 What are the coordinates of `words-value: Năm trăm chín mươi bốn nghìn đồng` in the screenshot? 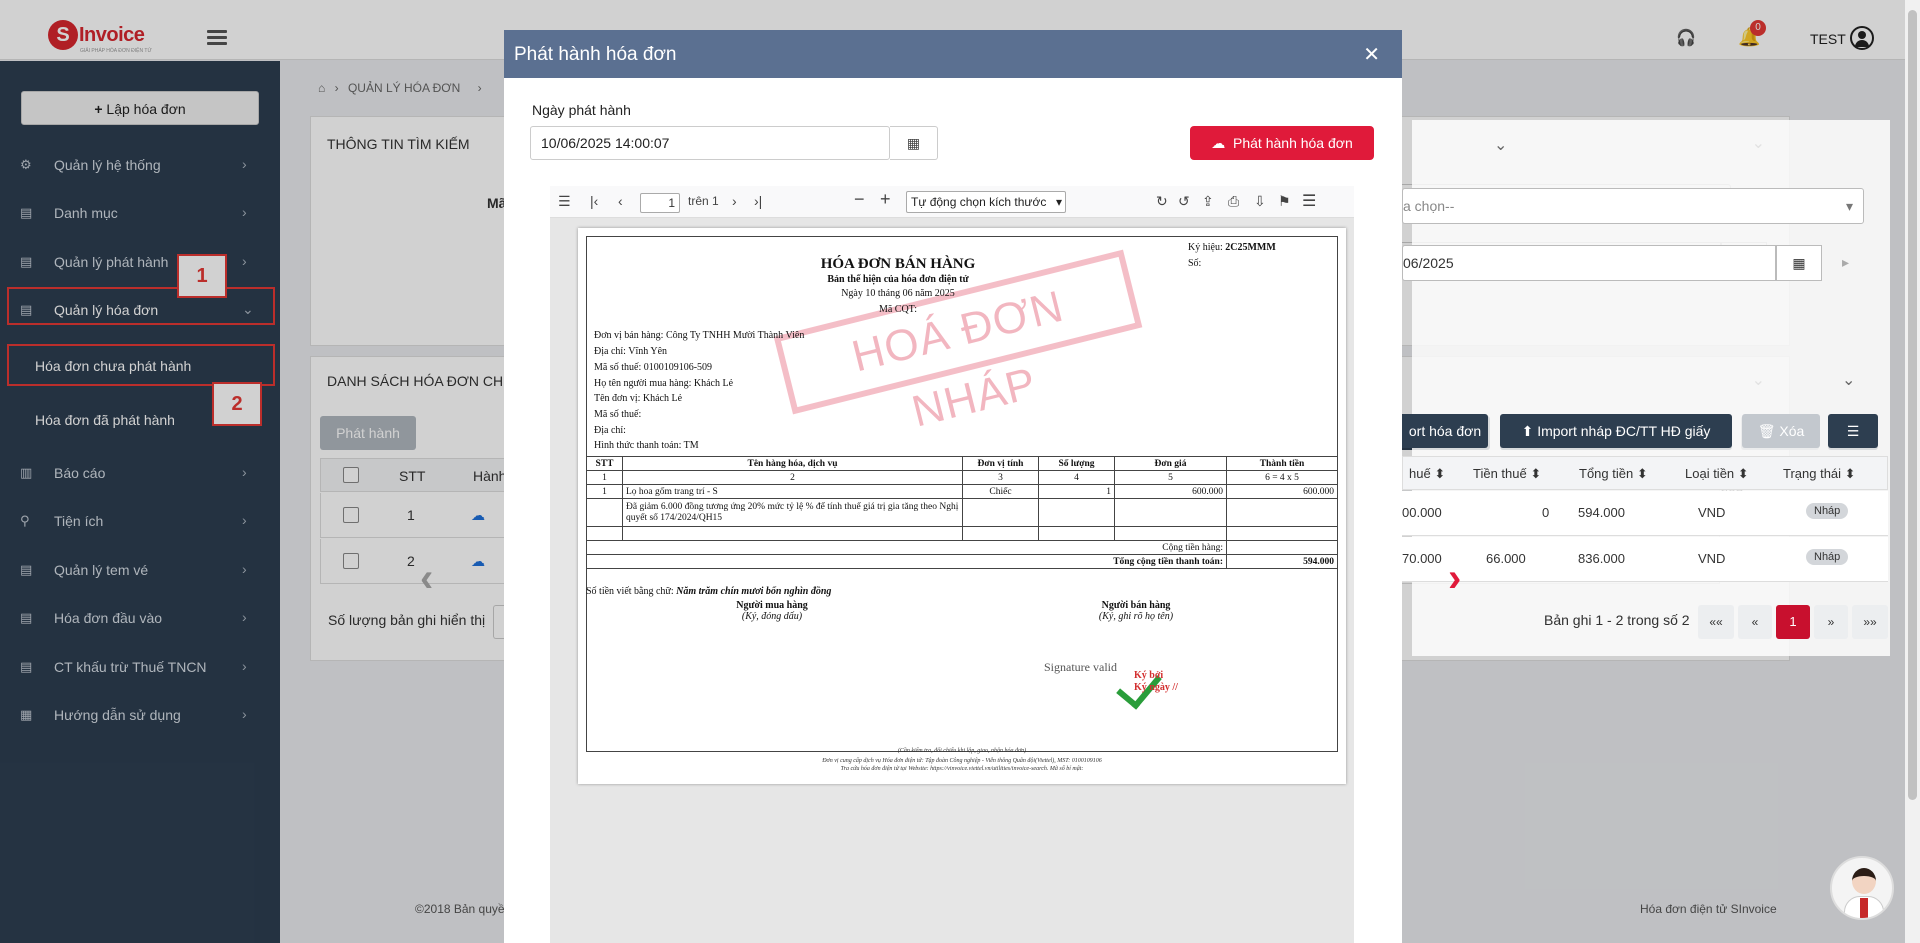 It's located at (754, 591).